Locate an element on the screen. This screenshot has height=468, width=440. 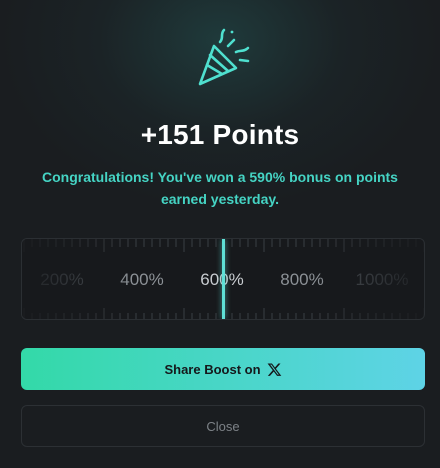
close-button: Close is located at coordinates (223, 426).